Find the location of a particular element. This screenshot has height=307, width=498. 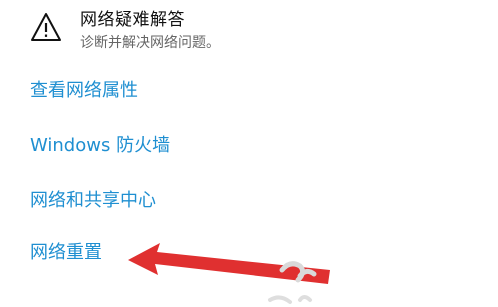

watermark-mark-lower is located at coordinates (290, 299).